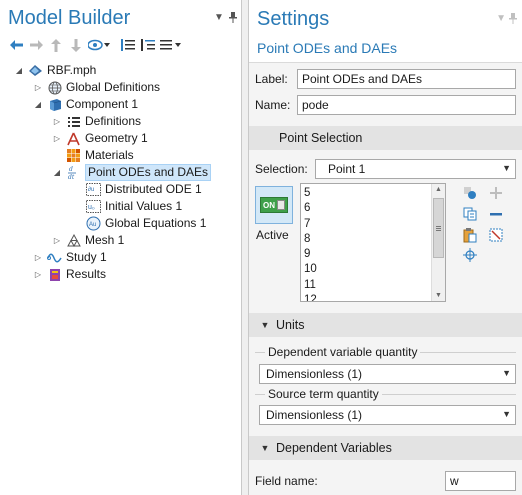 The height and width of the screenshot is (495, 522). I want to click on materials-icon, so click(73, 155).